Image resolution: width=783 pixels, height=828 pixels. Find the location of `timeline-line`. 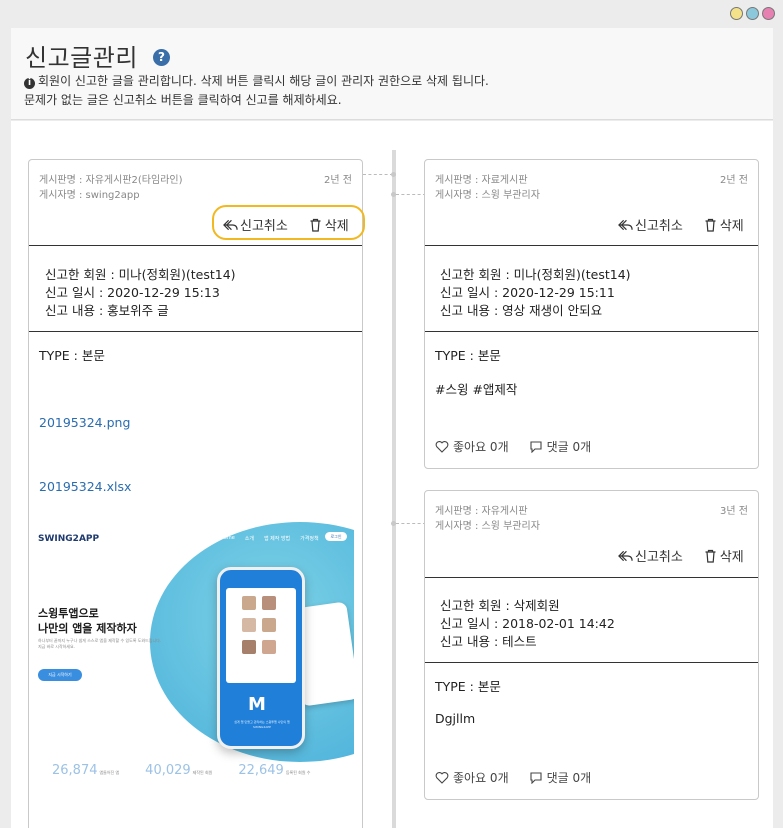

timeline-line is located at coordinates (394, 489).